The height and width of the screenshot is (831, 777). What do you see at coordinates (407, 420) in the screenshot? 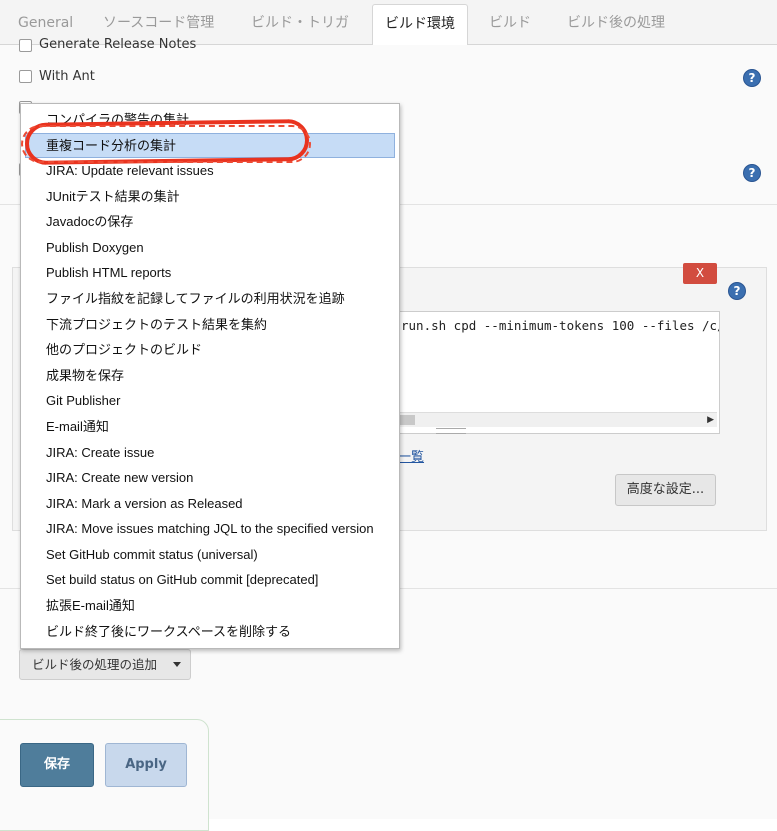
I see `scrollbar-thumb` at bounding box center [407, 420].